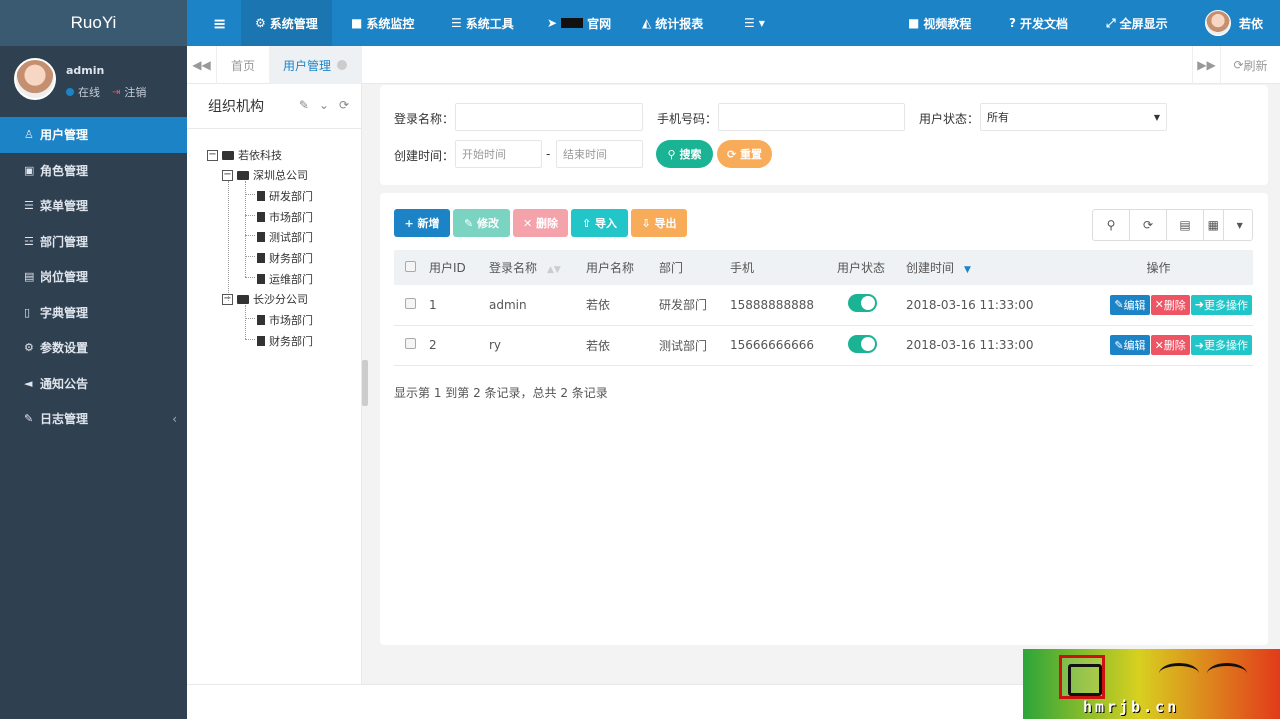  Describe the element at coordinates (1038, 23) in the screenshot. I see `topnav-dev-docs: ? 开发文档` at that location.